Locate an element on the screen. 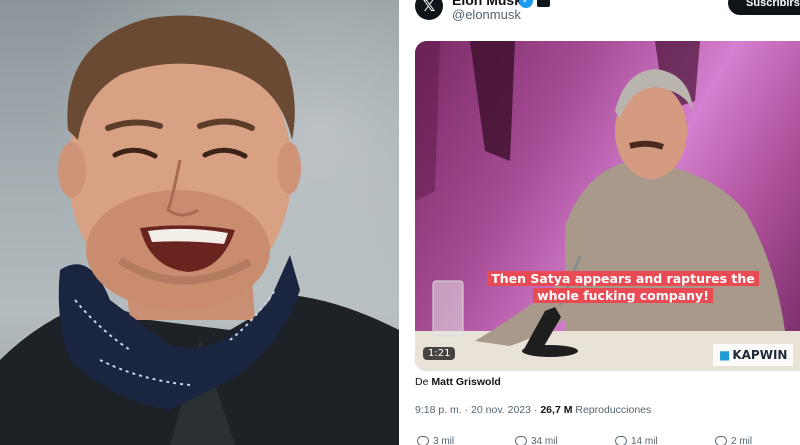 The width and height of the screenshot is (800, 445). kapwing-watermark: ■ KAPWIN is located at coordinates (753, 355).